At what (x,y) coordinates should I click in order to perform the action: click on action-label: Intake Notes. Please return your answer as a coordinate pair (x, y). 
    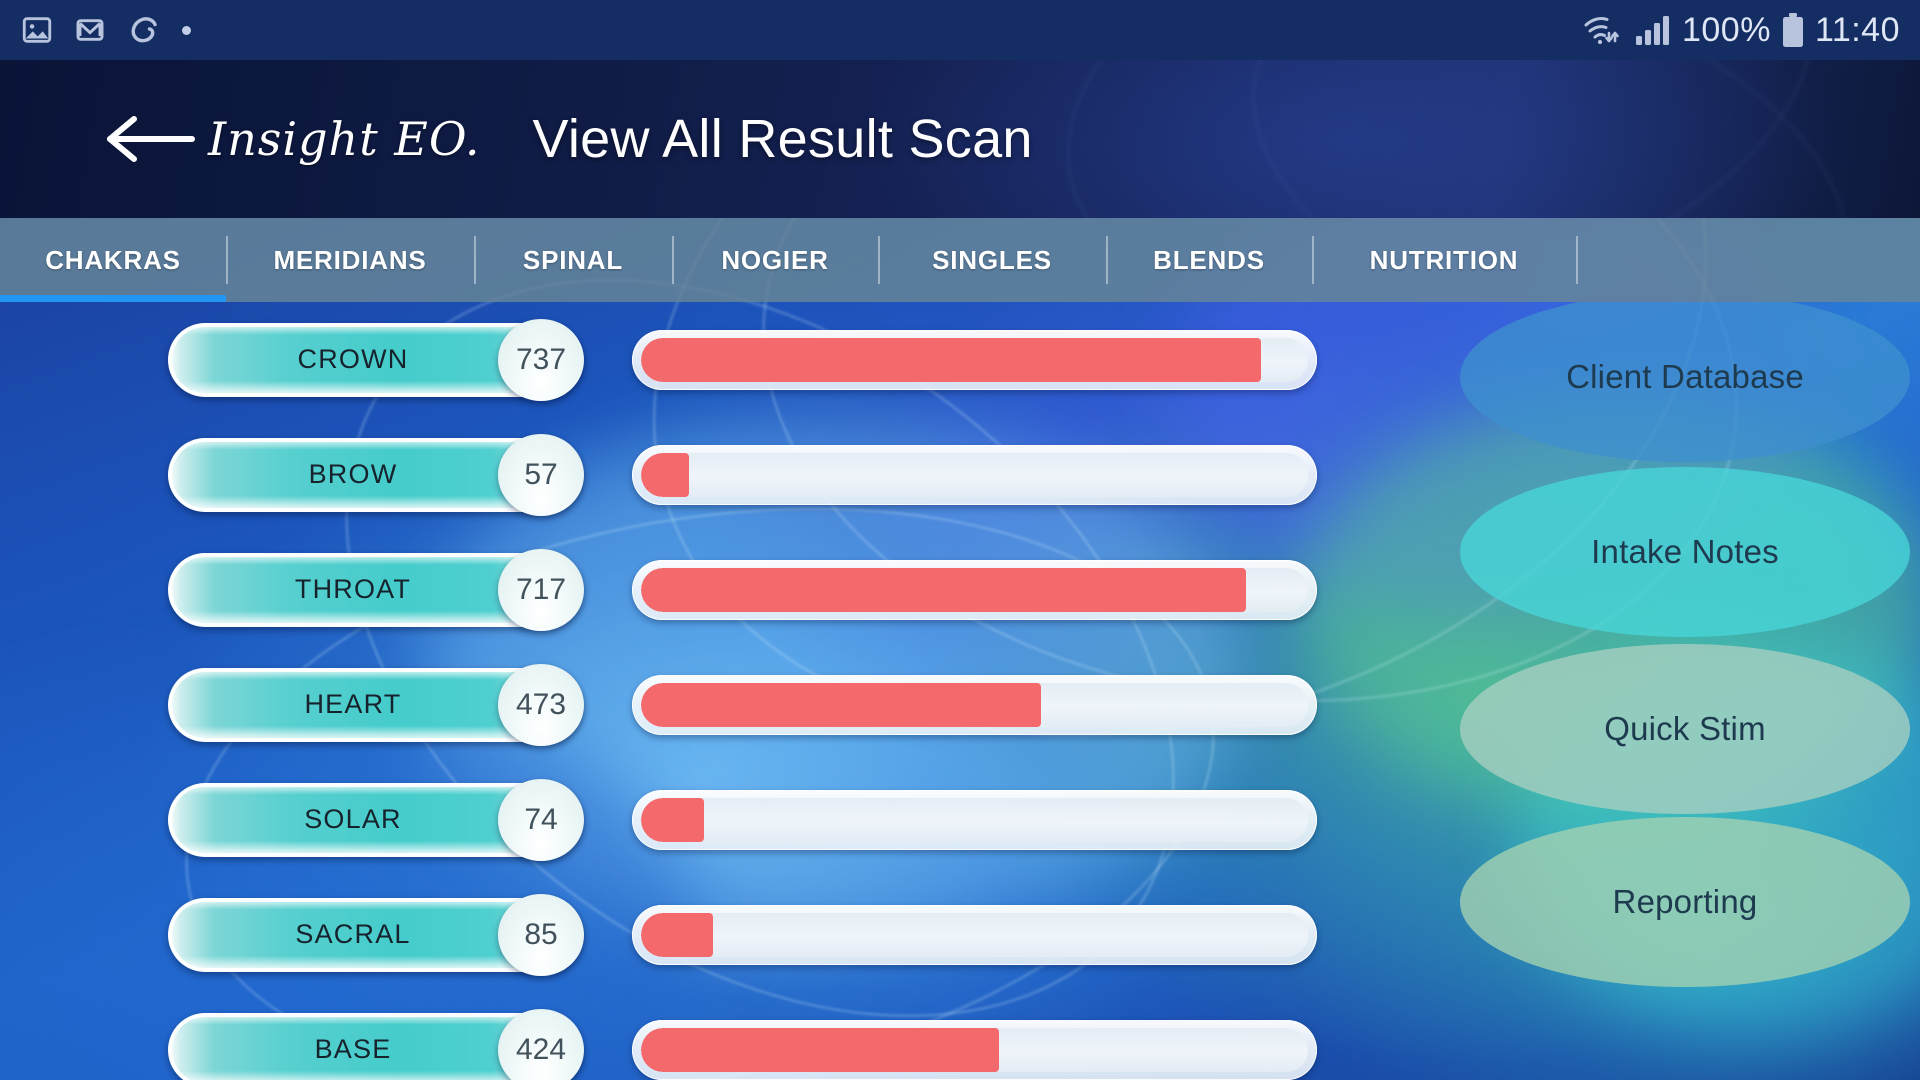
    Looking at the image, I should click on (1685, 551).